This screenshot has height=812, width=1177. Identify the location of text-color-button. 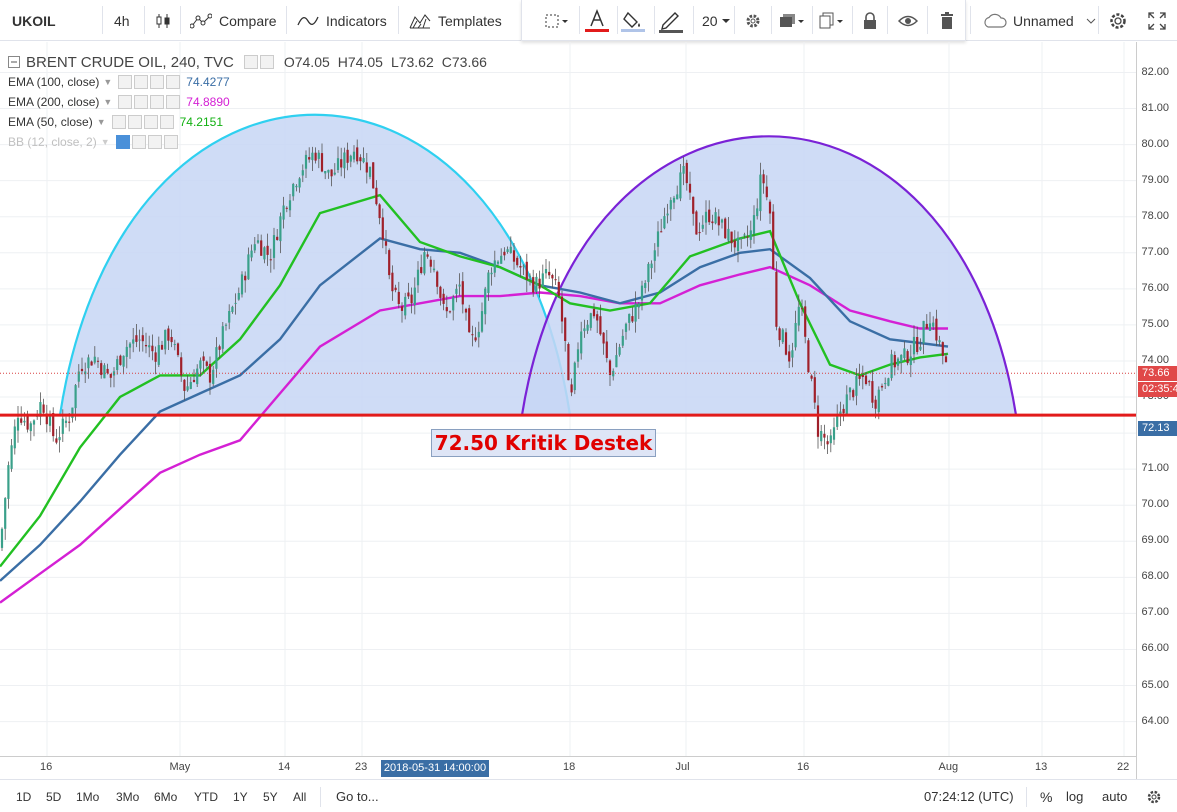
(597, 20).